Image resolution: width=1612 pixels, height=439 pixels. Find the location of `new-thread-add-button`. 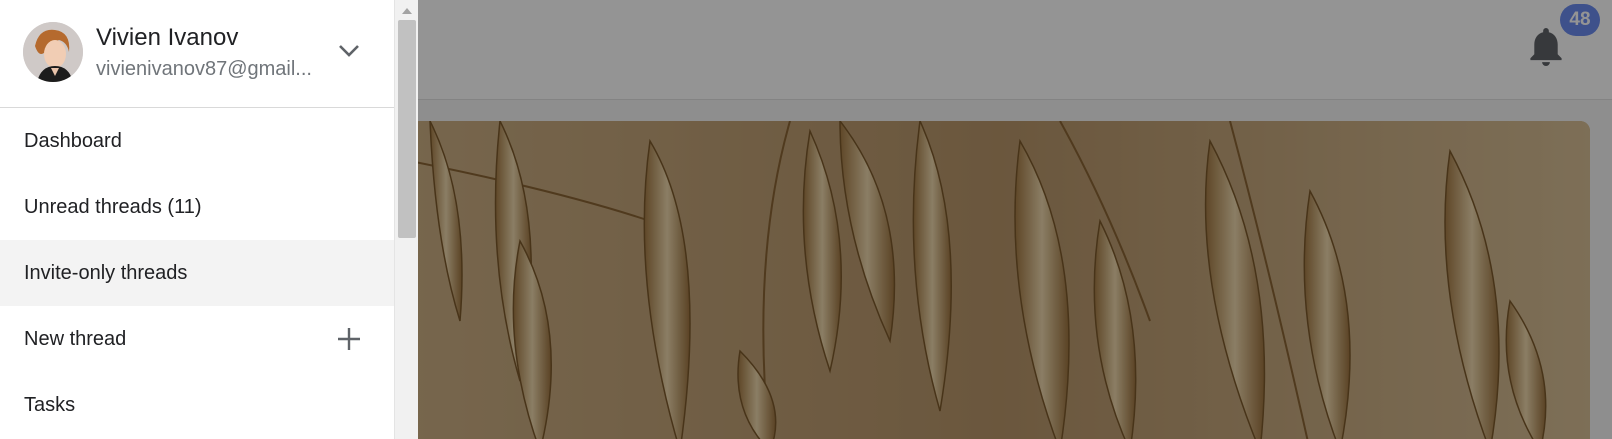

new-thread-add-button is located at coordinates (349, 339).